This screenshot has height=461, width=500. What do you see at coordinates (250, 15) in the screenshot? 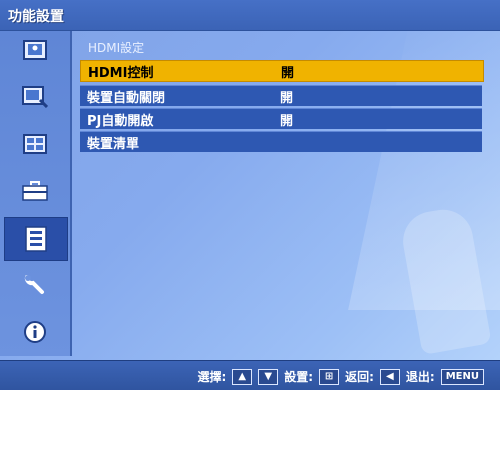
I see `title-bar: 功能設置` at bounding box center [250, 15].